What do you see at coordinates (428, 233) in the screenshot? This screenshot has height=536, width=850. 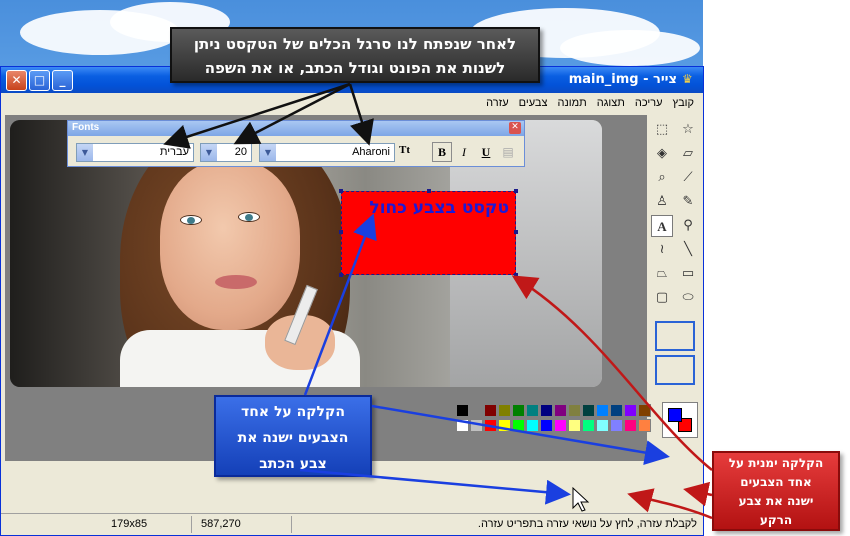 I see `text-box: טקסט בצבע כחול` at bounding box center [428, 233].